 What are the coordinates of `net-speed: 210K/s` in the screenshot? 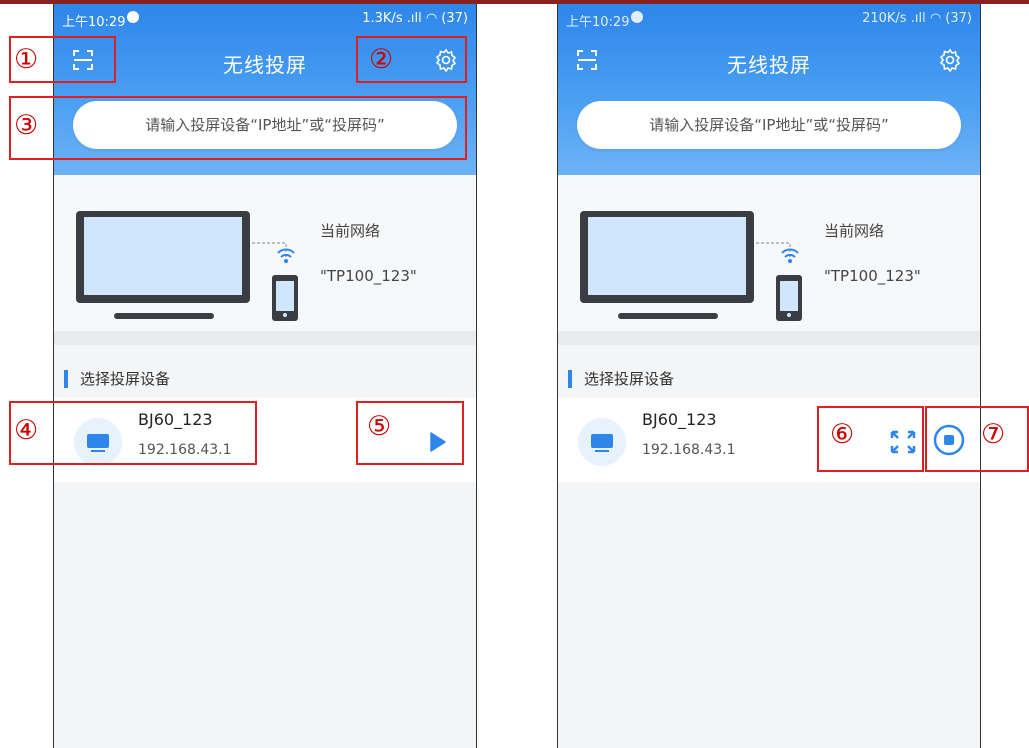 It's located at (884, 18).